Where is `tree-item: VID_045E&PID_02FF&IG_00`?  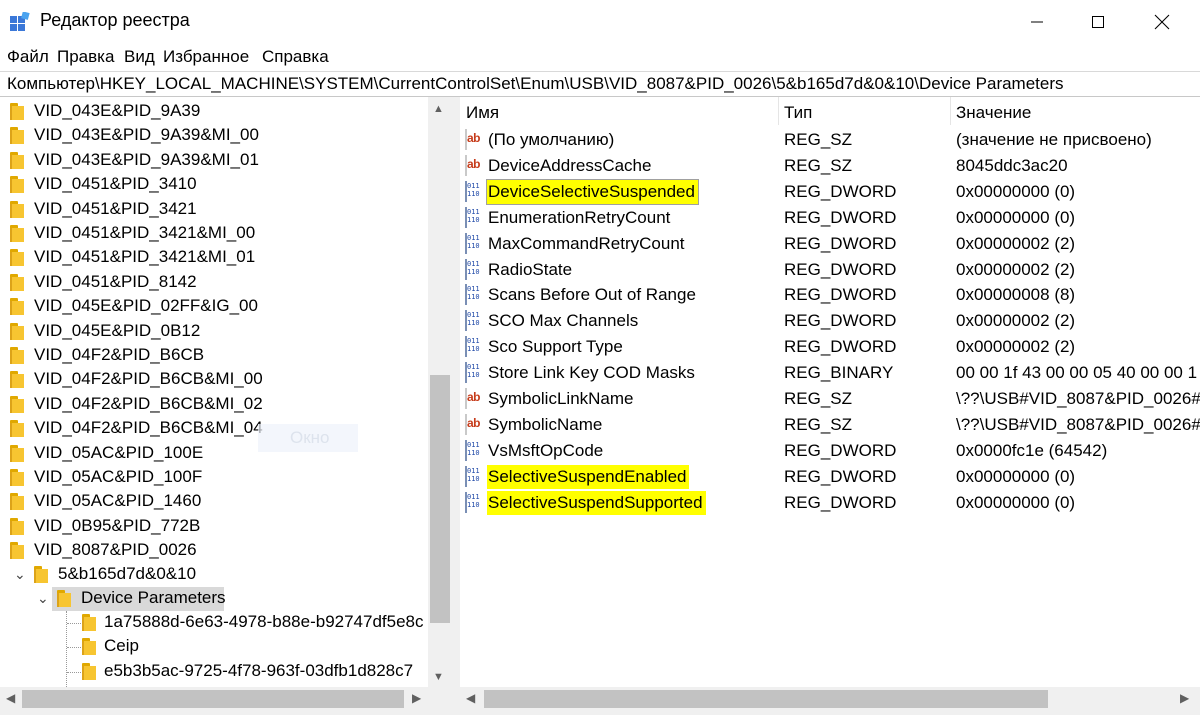
tree-item: VID_045E&PID_02FF&IG_00 is located at coordinates (214, 307).